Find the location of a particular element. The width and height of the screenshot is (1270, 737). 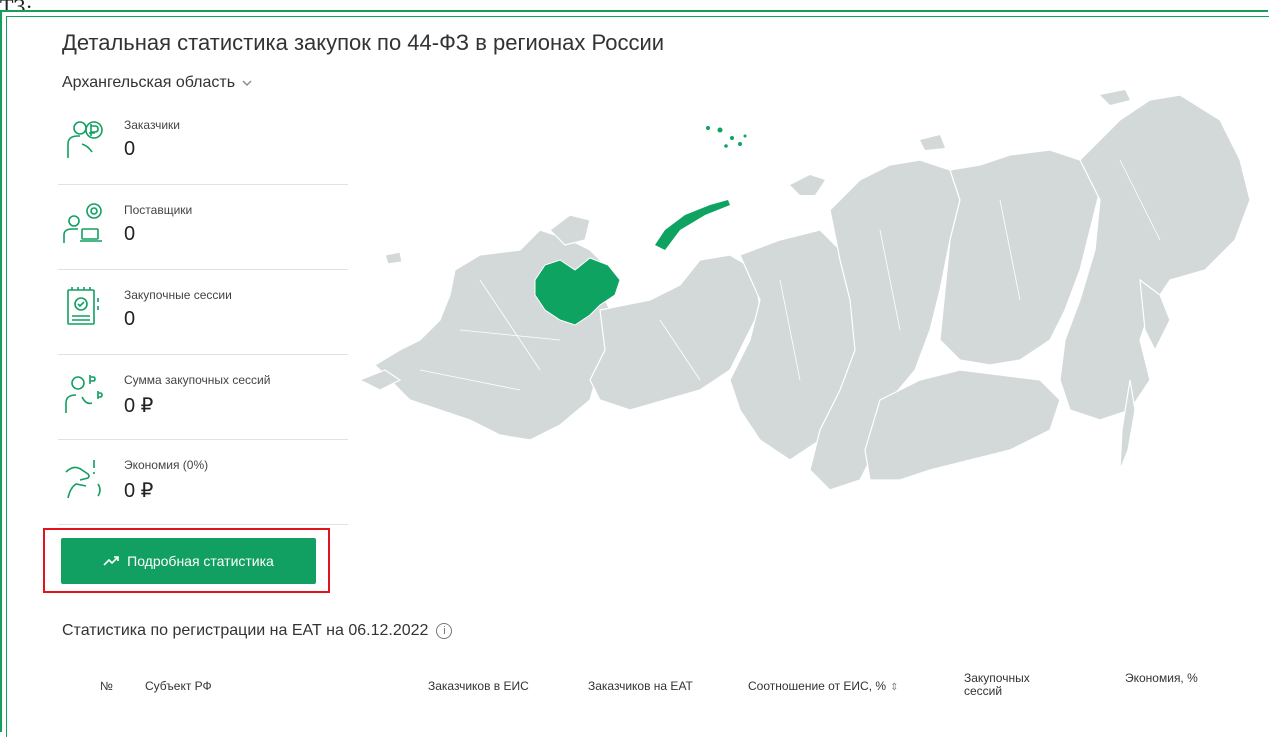

stat-savings: Экономия (0%) 0 ₽ is located at coordinates (203, 482).